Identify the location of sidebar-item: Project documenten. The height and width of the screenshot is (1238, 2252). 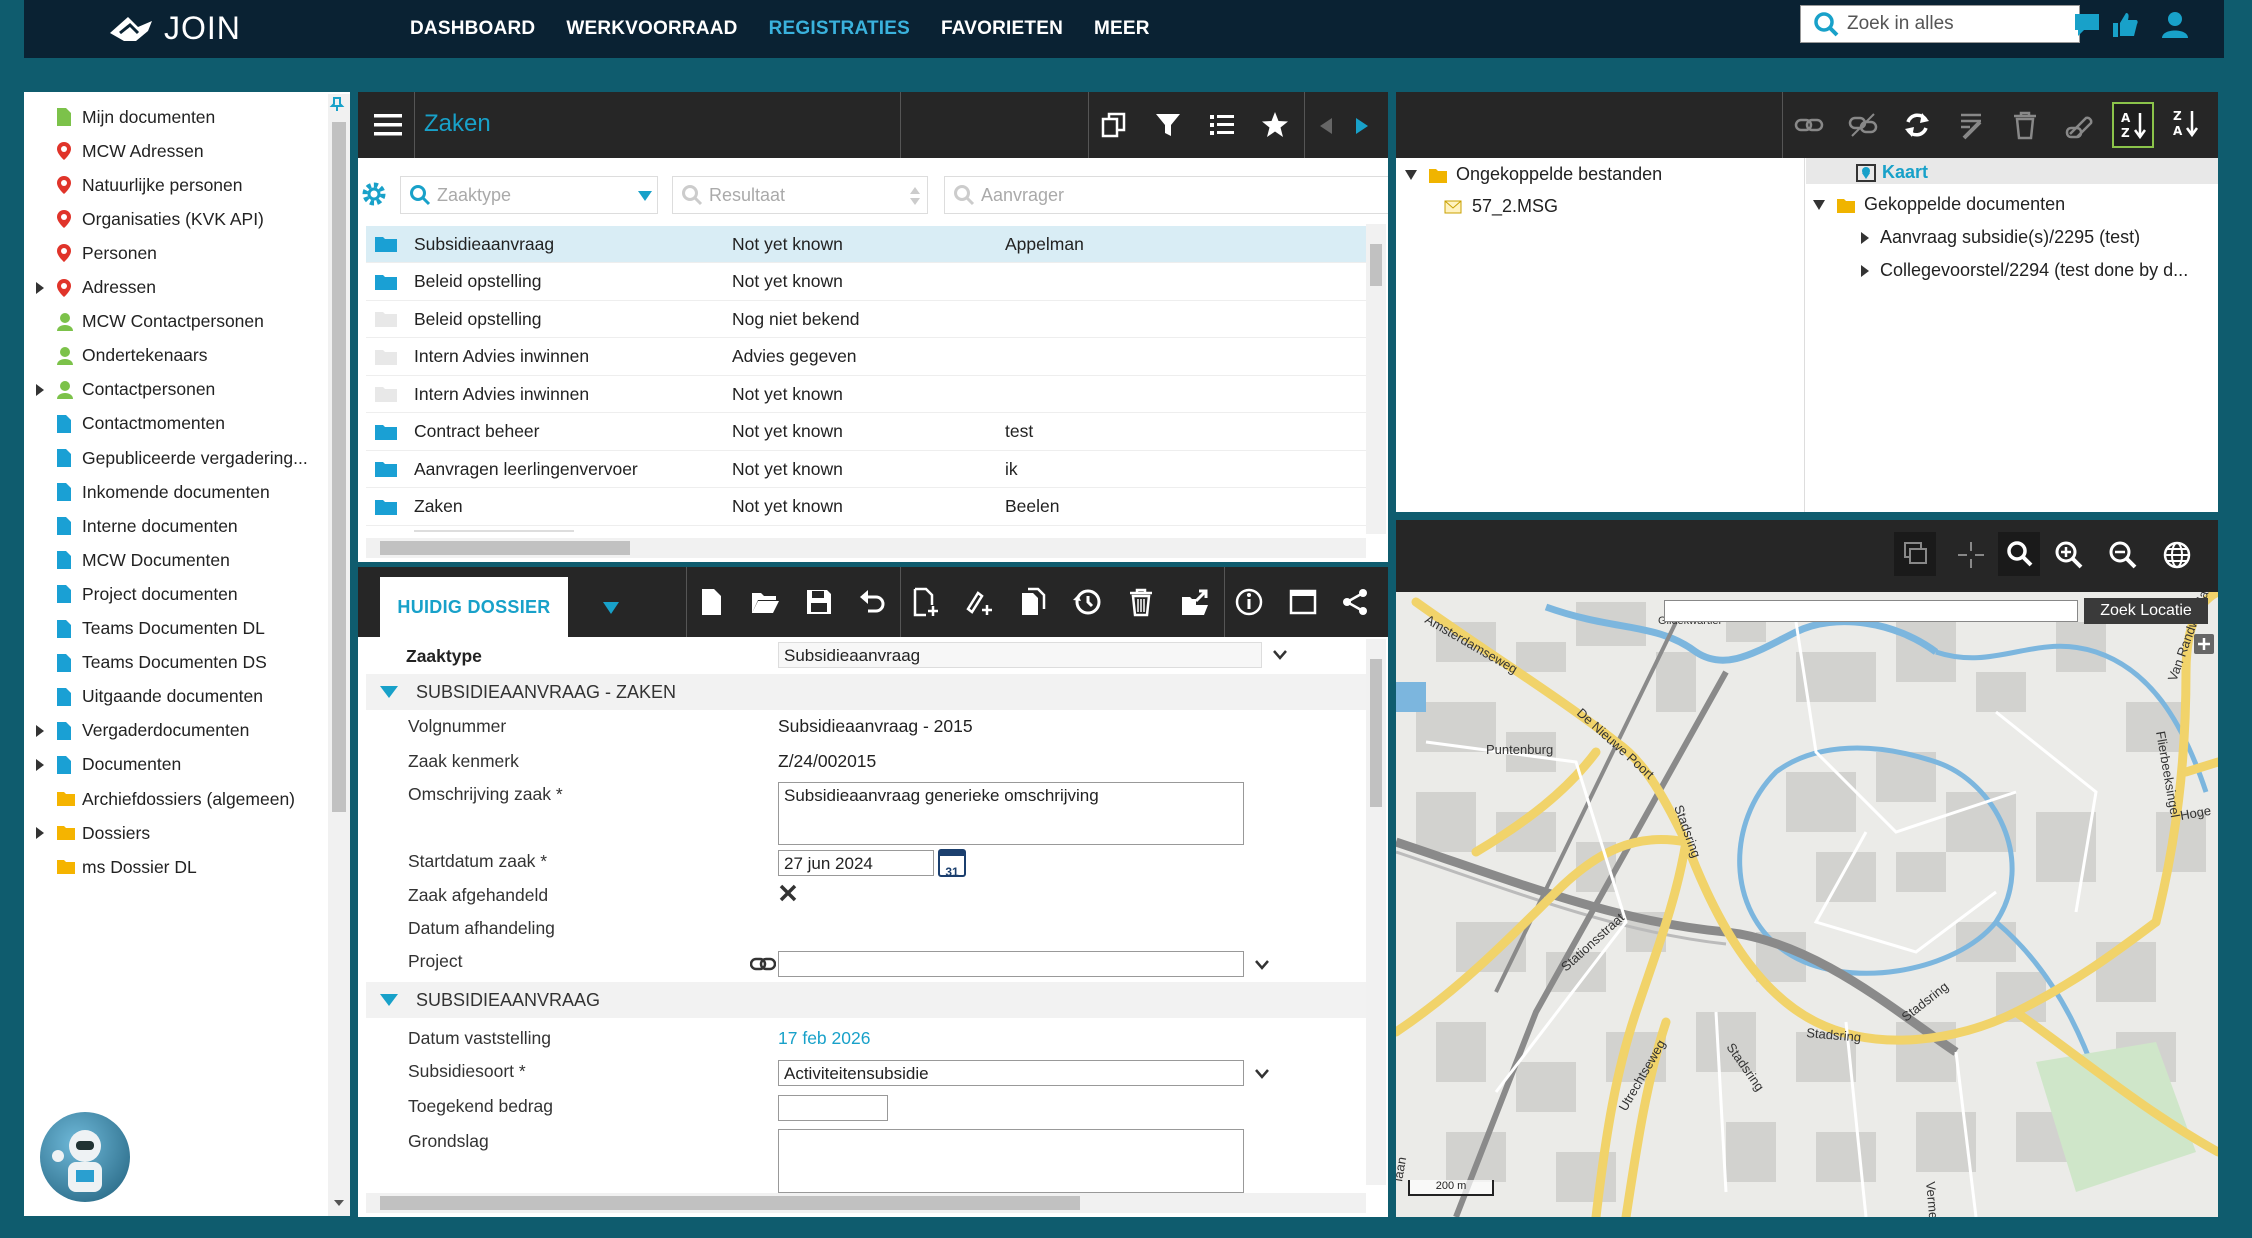
(179, 594).